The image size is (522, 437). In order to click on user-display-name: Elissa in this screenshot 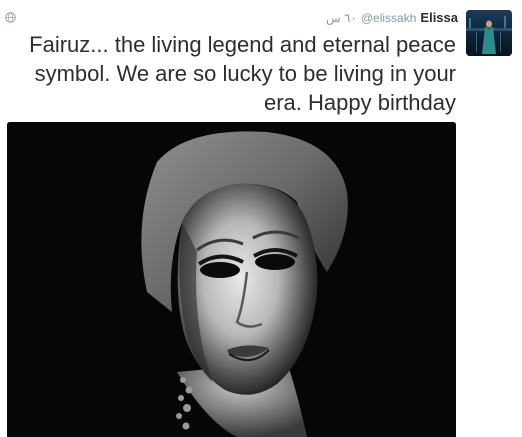, I will do `click(439, 17)`.